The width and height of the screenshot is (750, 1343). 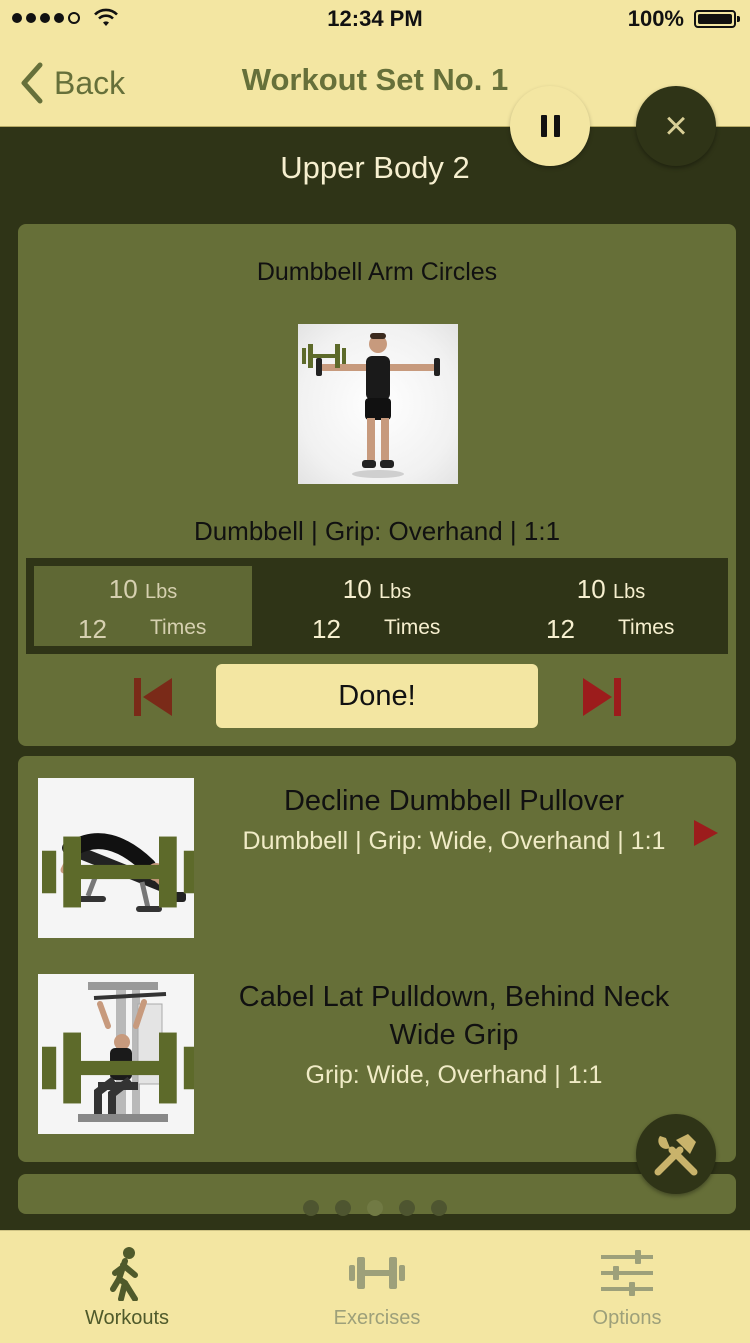 I want to click on tab-label: Options, so click(x=627, y=1318).